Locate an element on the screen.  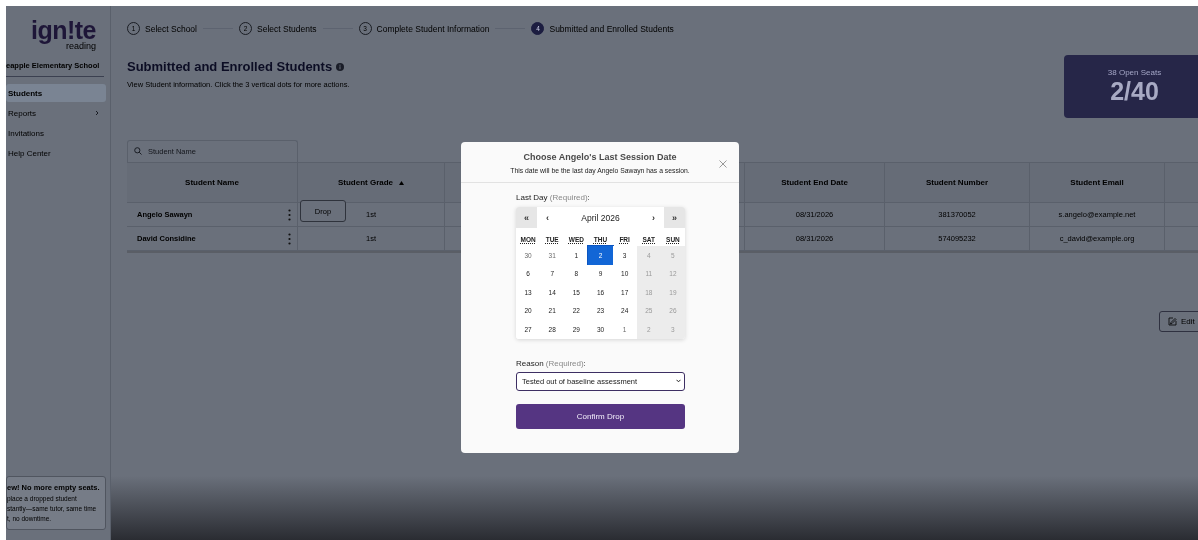
close-icon is located at coordinates (723, 164).